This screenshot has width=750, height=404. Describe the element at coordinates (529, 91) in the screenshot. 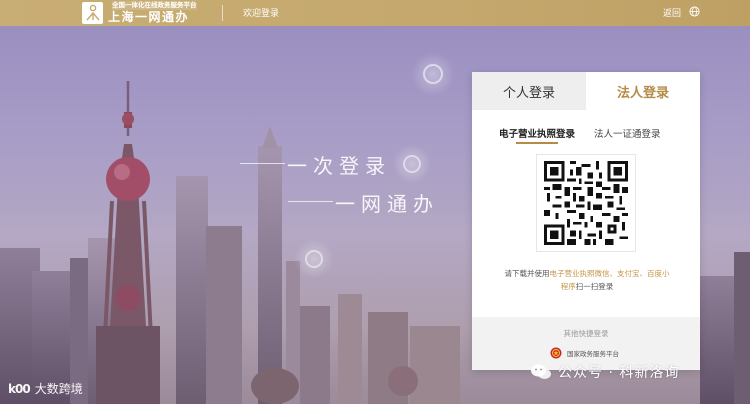

I see `tab-personal-login: 个人登录` at that location.